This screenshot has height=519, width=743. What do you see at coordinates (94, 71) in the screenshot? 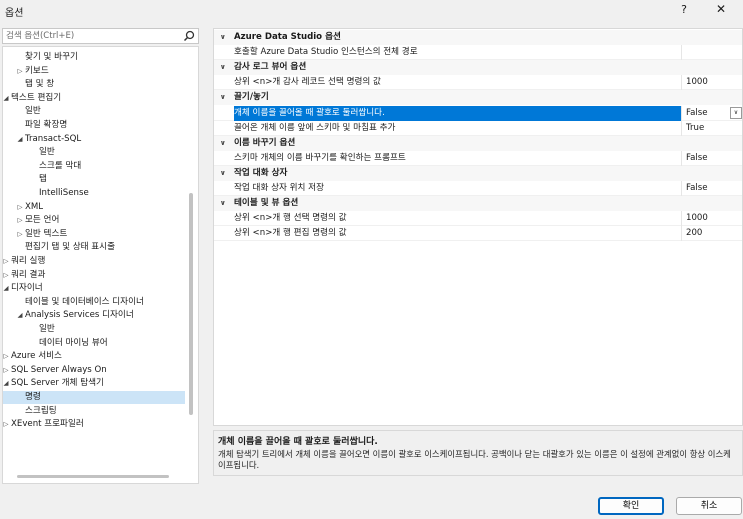
I see `tree-item: ▷ 키보드` at bounding box center [94, 71].